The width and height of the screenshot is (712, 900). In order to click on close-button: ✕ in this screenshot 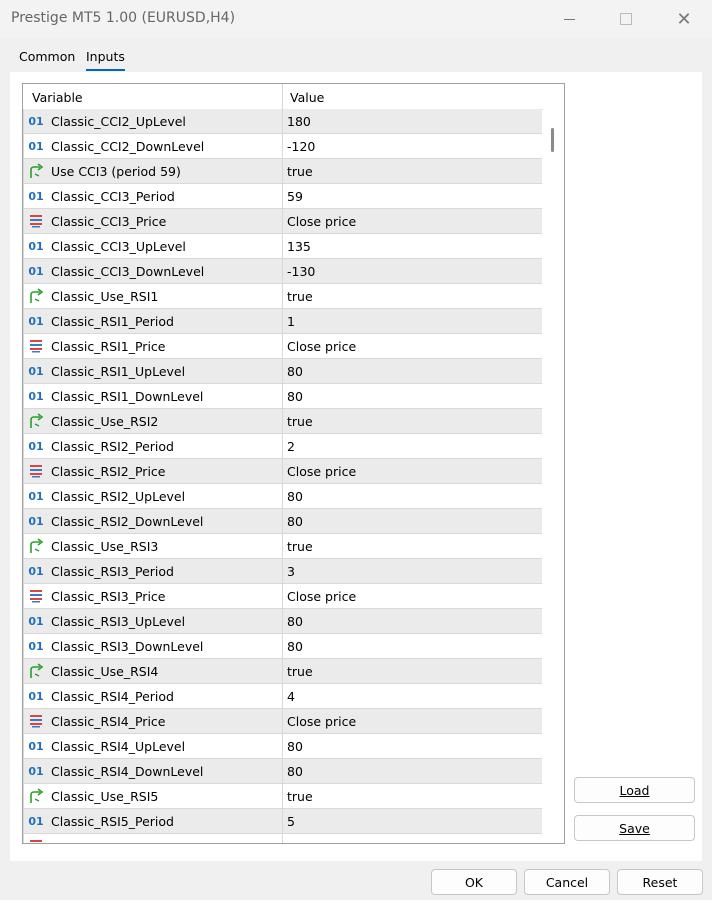, I will do `click(683, 19)`.